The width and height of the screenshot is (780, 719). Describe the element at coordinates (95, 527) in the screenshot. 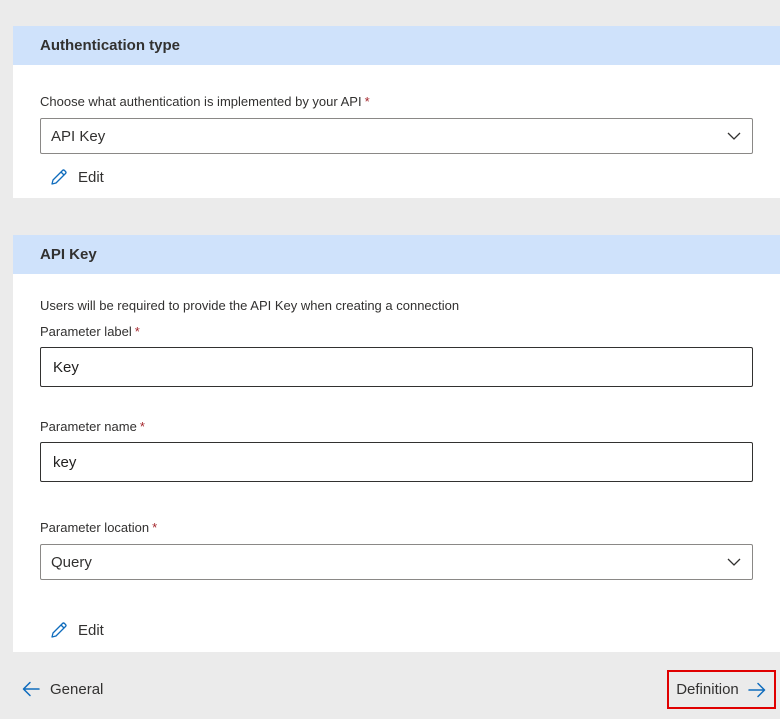

I see `parameter-location-label-text: Parameter location` at that location.